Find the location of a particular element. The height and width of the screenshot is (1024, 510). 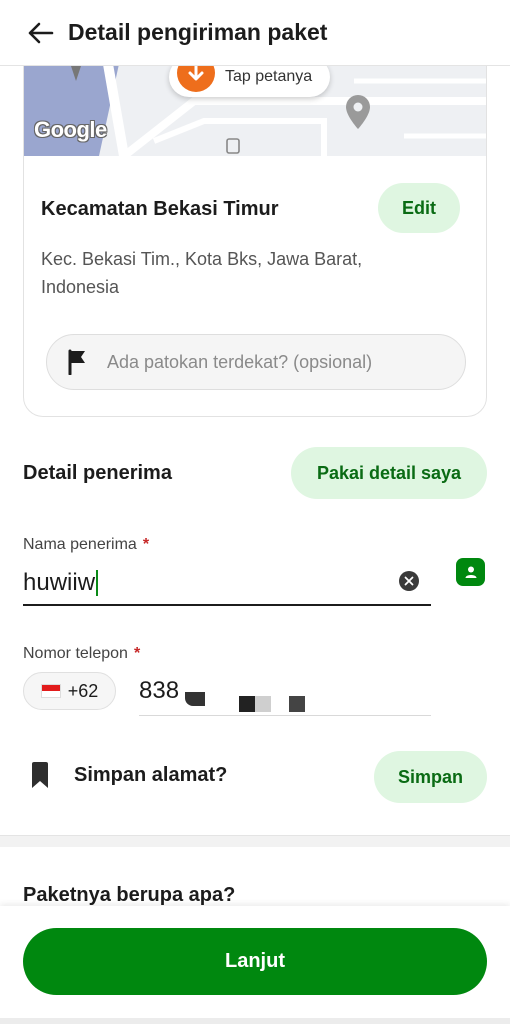

app-header: Detail pengiriman paket is located at coordinates (255, 33).